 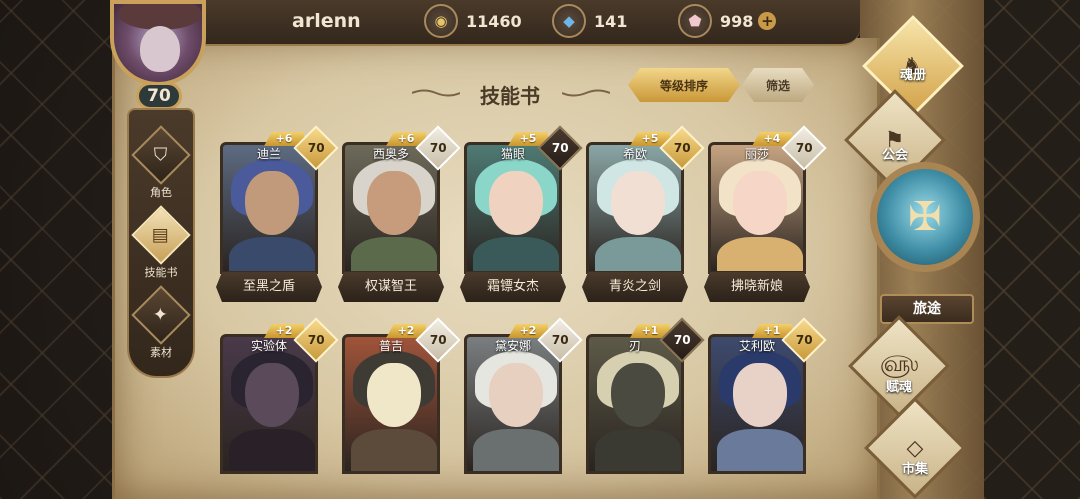 I want to click on right-flourish, so click(x=586, y=93).